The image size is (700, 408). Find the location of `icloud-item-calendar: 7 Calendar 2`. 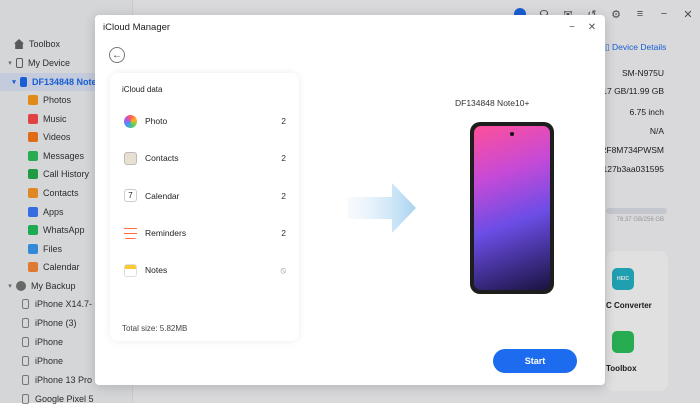

icloud-item-calendar: 7 Calendar 2 is located at coordinates (205, 196).